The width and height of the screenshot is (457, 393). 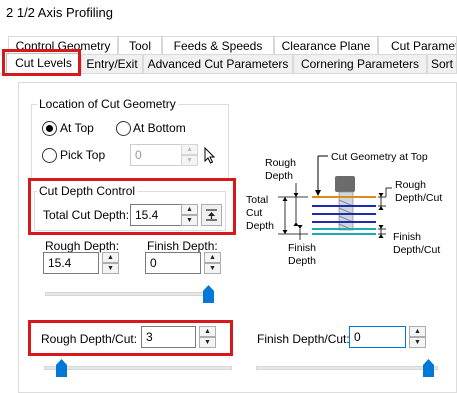 What do you see at coordinates (87, 191) in the screenshot?
I see `cut-depth-control-legend: Cut Depth Control` at bounding box center [87, 191].